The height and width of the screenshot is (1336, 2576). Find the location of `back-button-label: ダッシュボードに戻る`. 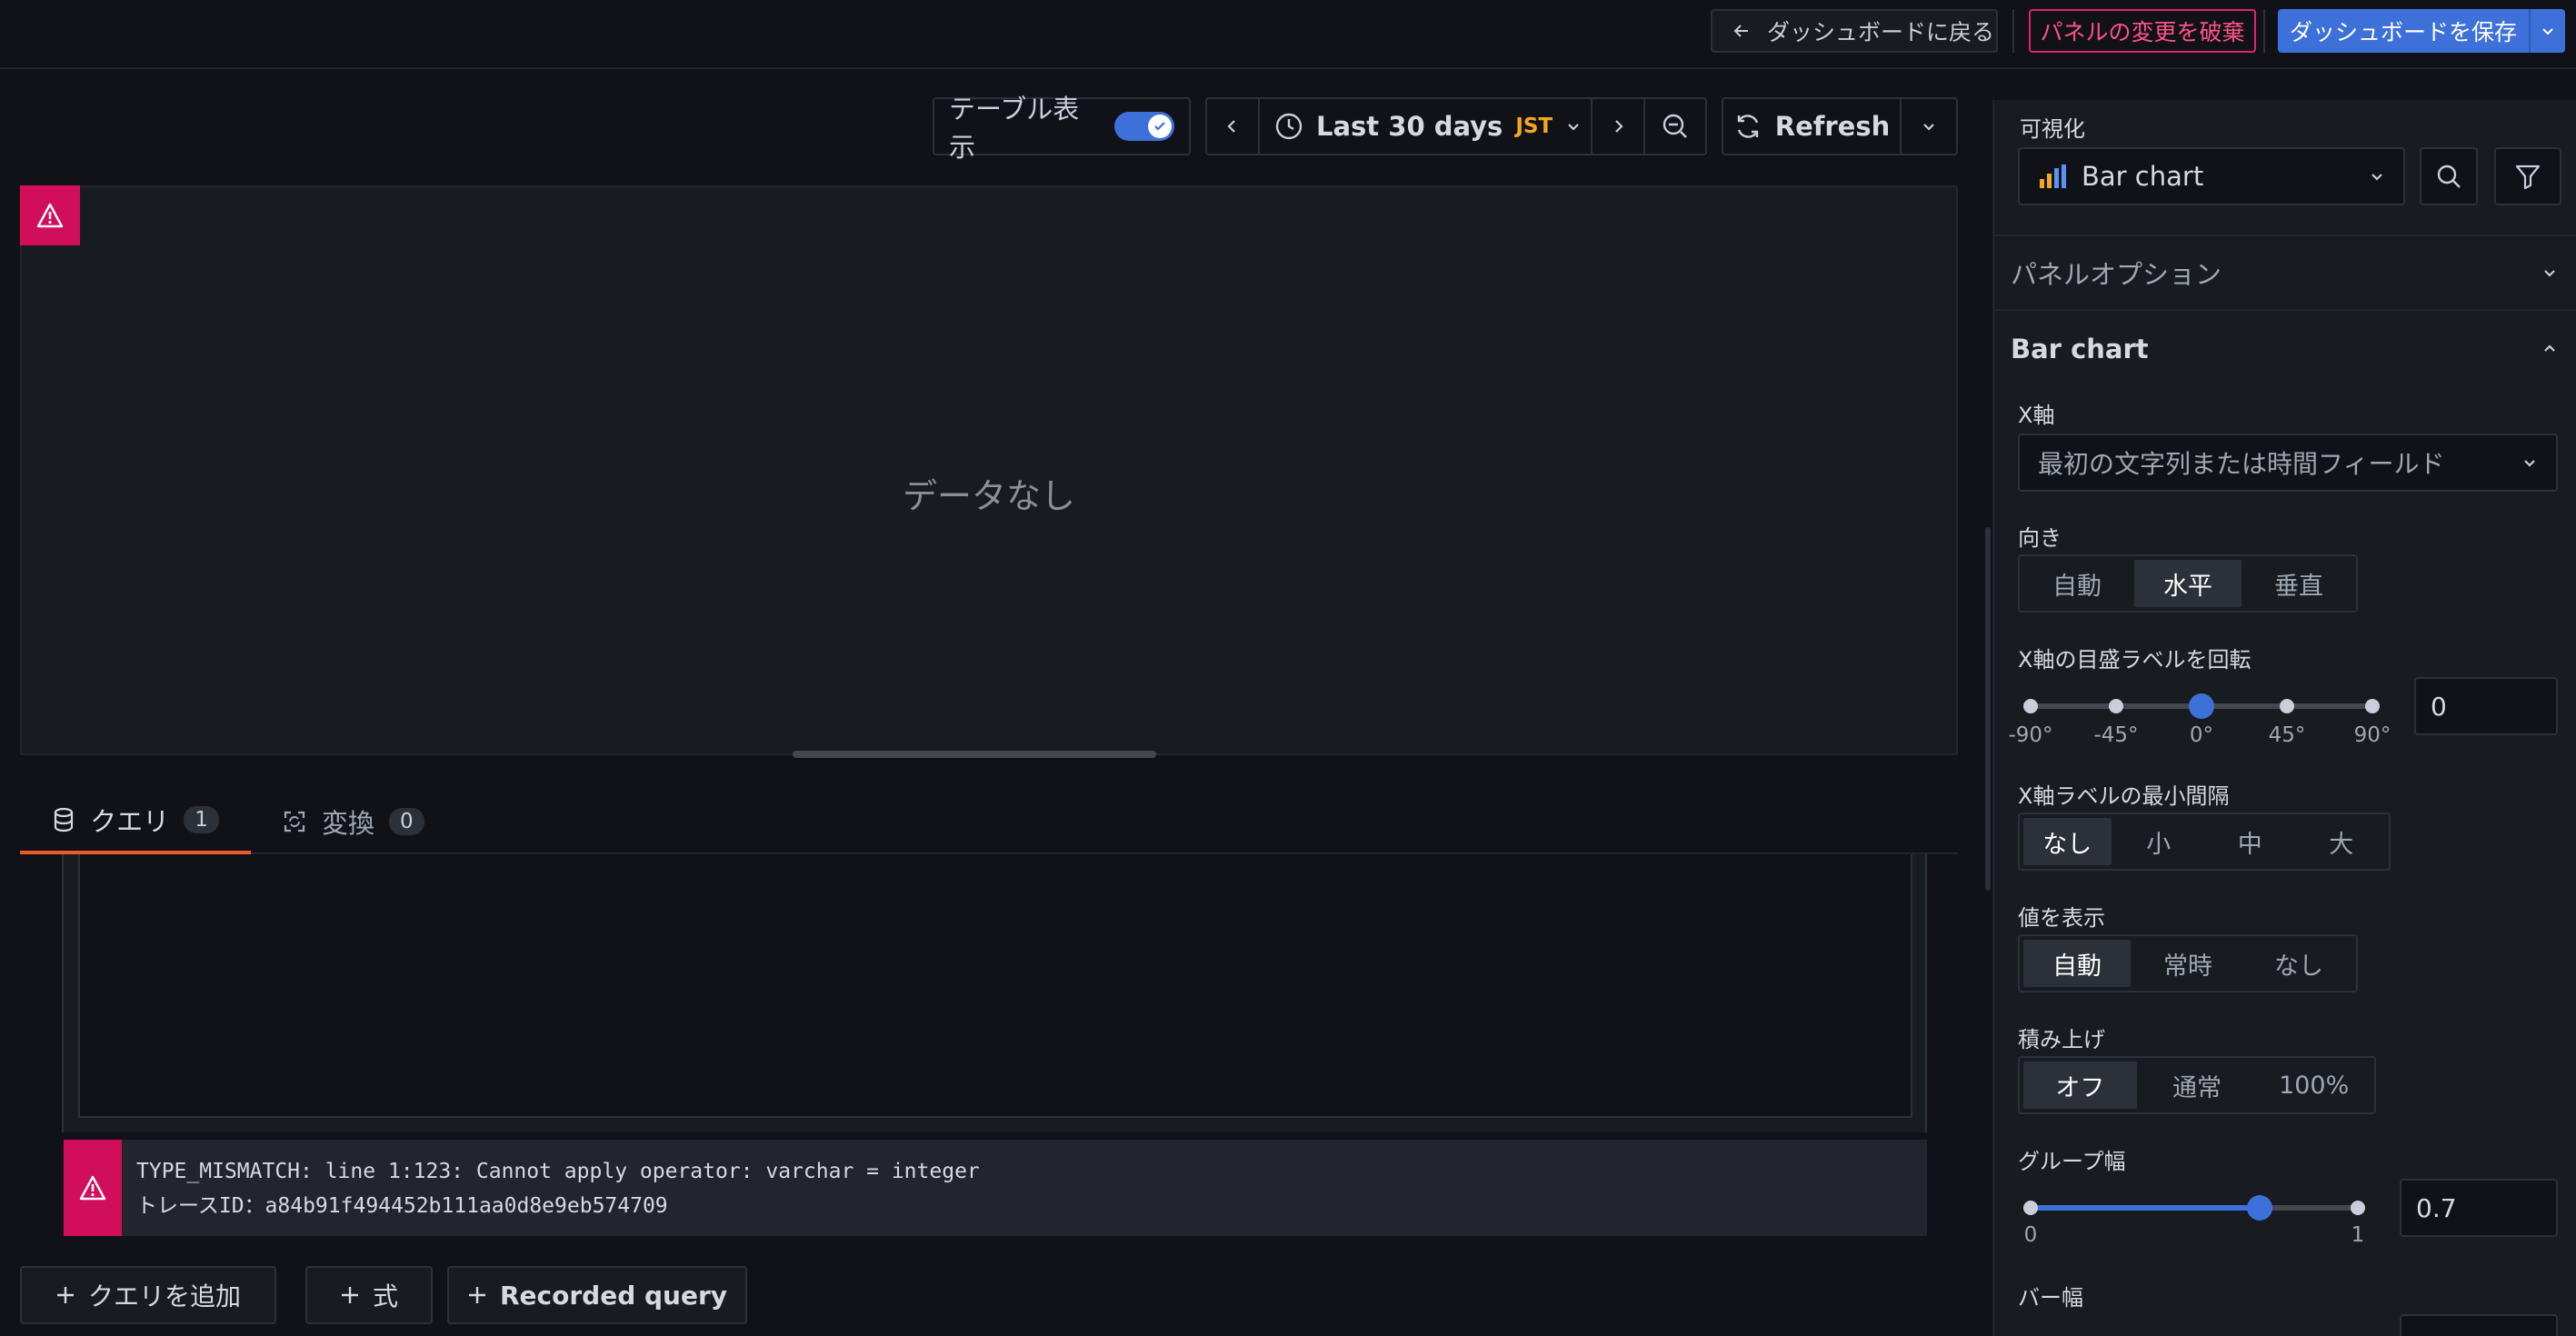

back-button-label: ダッシュボードに戻る is located at coordinates (1881, 32).